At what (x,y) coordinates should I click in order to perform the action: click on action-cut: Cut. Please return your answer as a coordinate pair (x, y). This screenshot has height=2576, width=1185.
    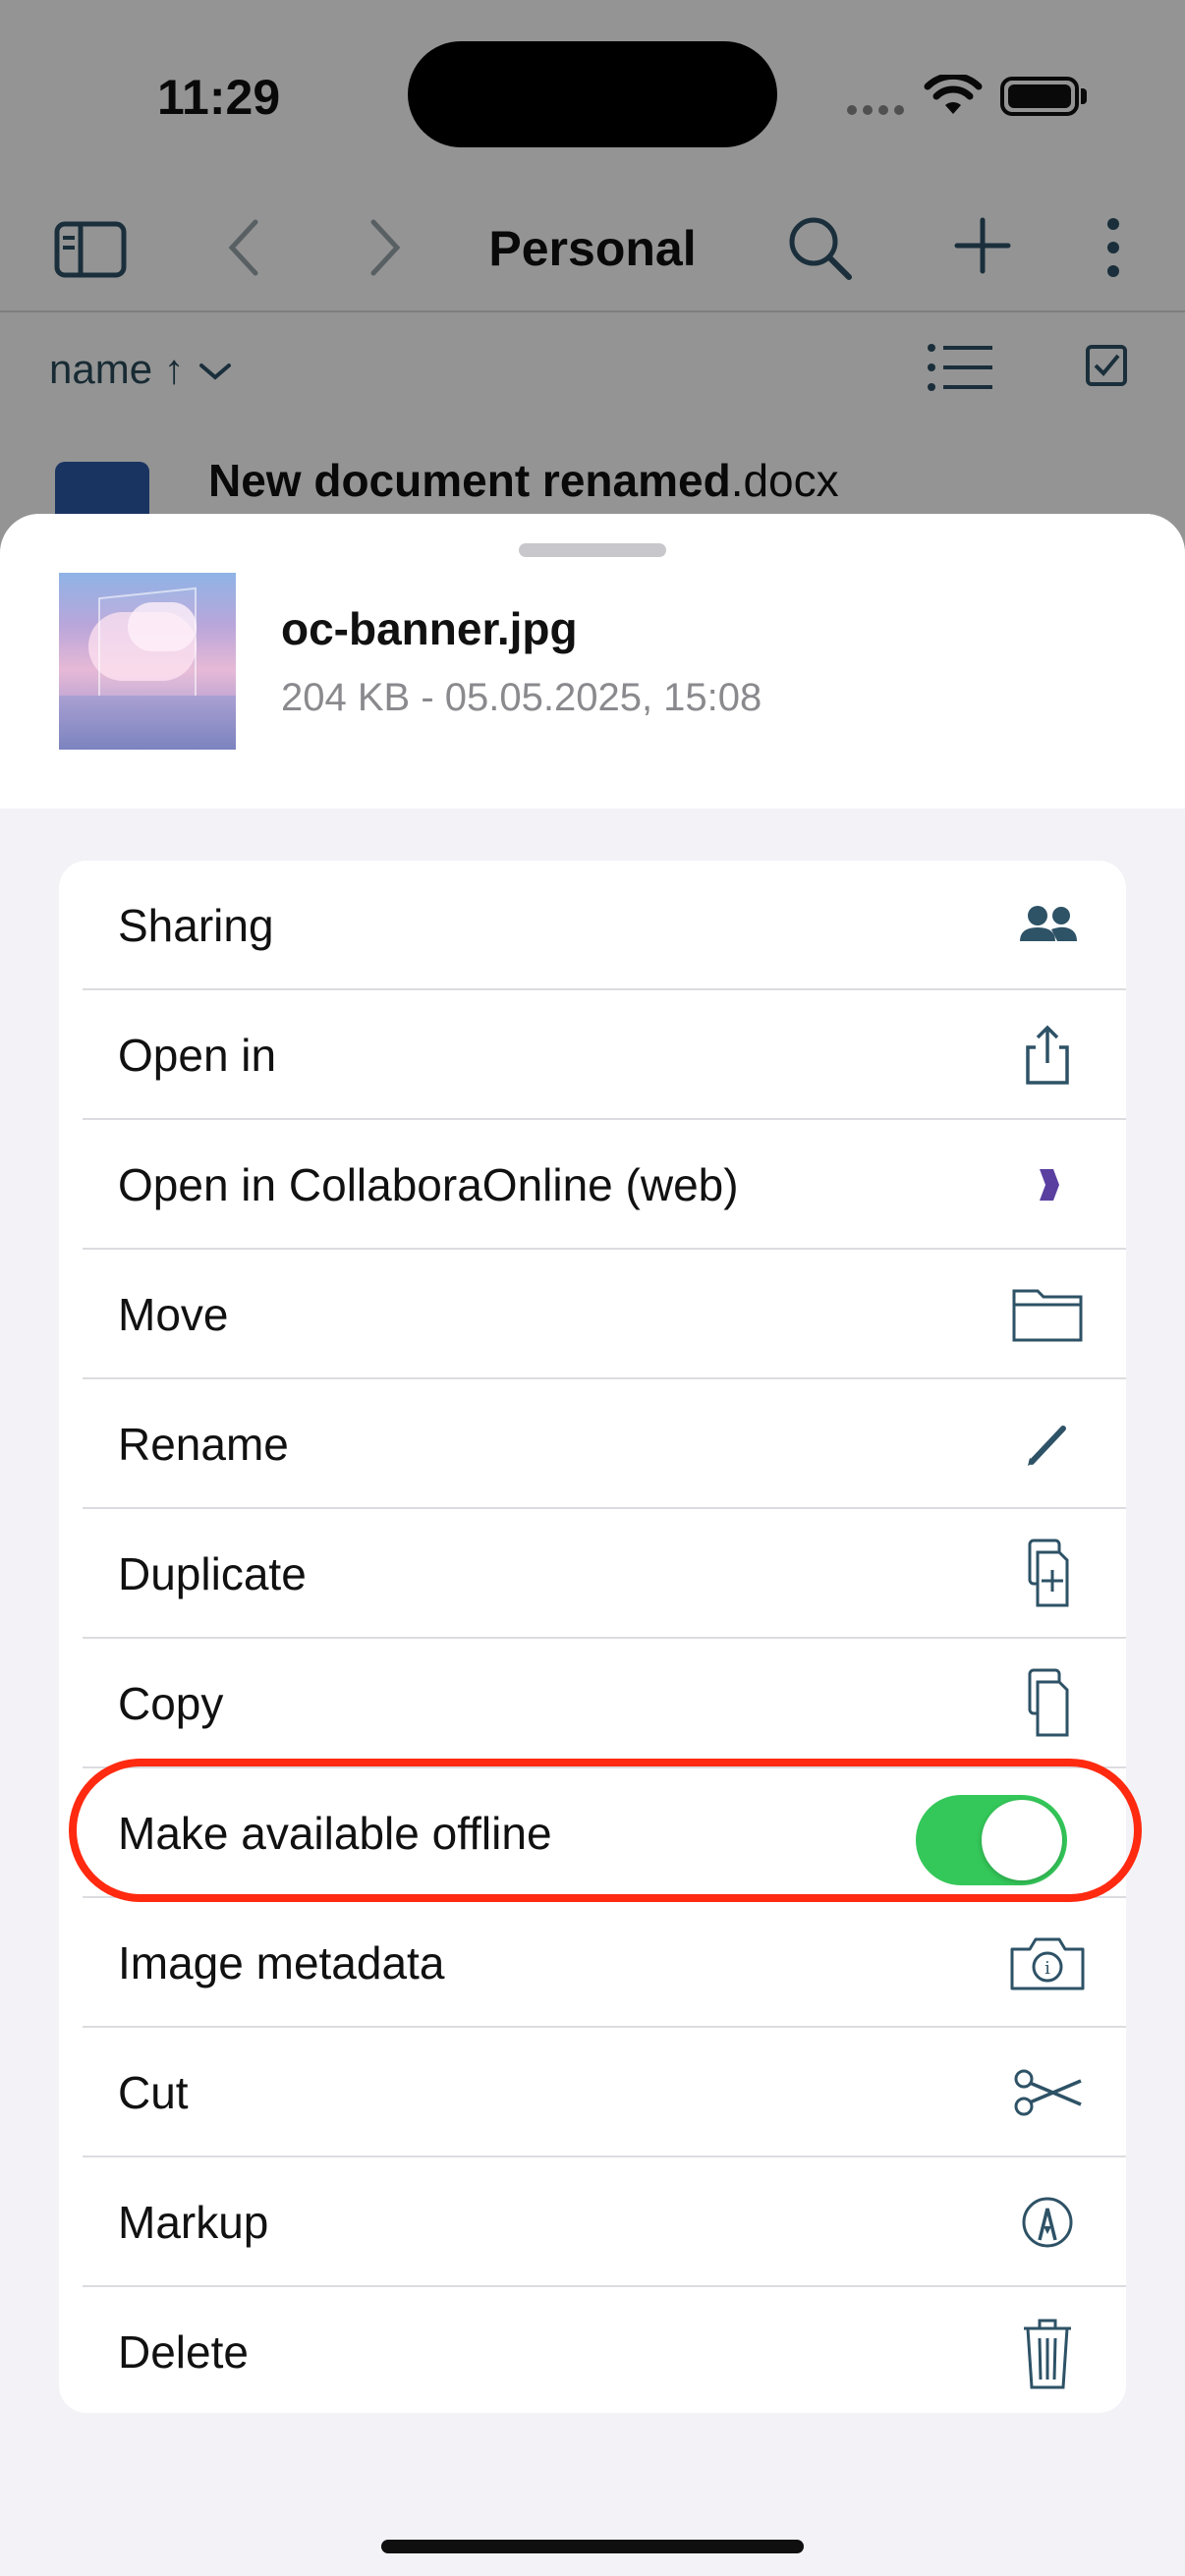
    Looking at the image, I should click on (592, 2092).